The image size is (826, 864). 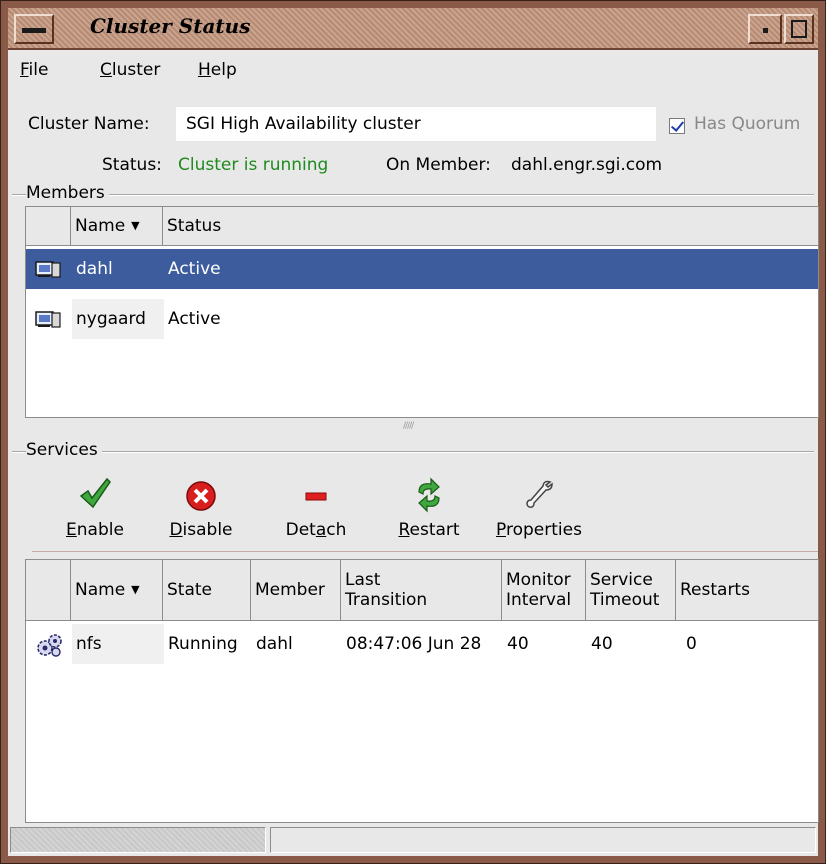 I want to click on menu-file: File, so click(x=34, y=70).